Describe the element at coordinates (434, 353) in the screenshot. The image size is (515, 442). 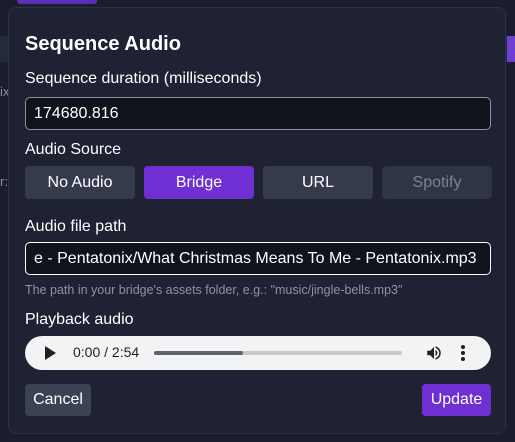
I see `volume-icon` at that location.